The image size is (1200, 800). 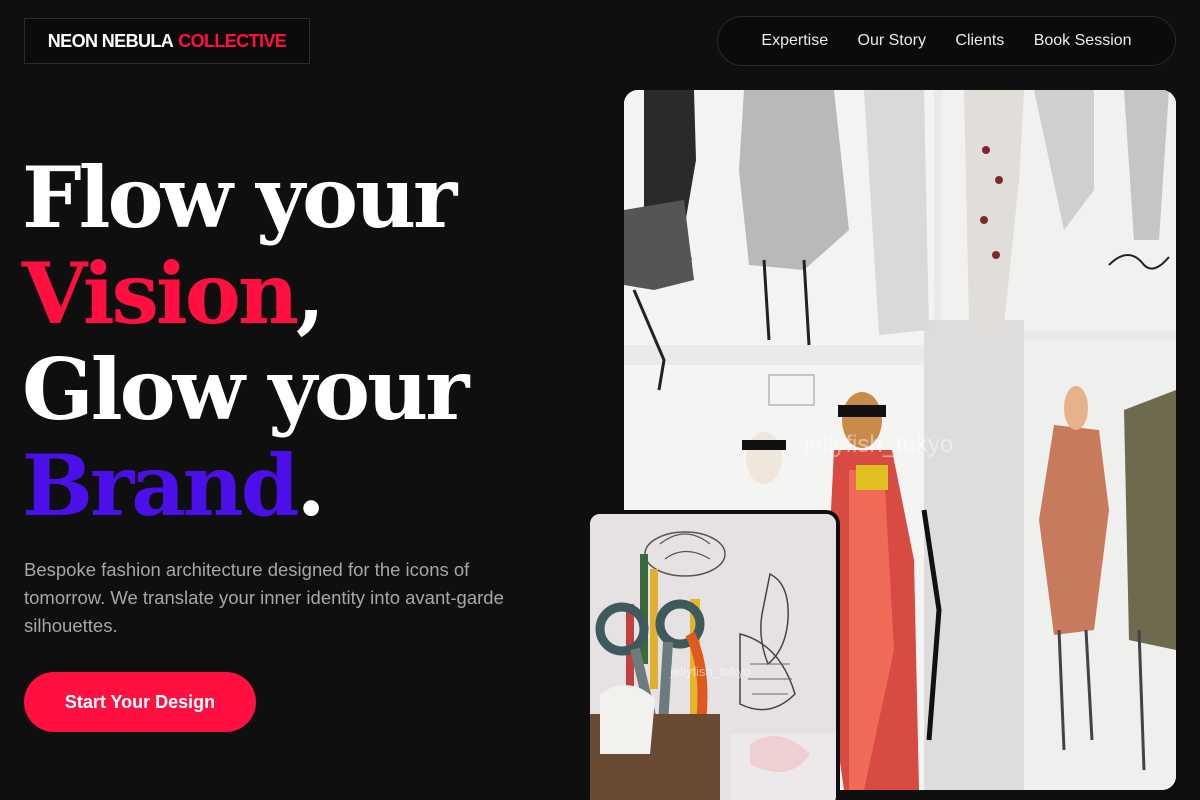 I want to click on main-nav: Expertise Our Story Clients Book Session, so click(x=946, y=41).